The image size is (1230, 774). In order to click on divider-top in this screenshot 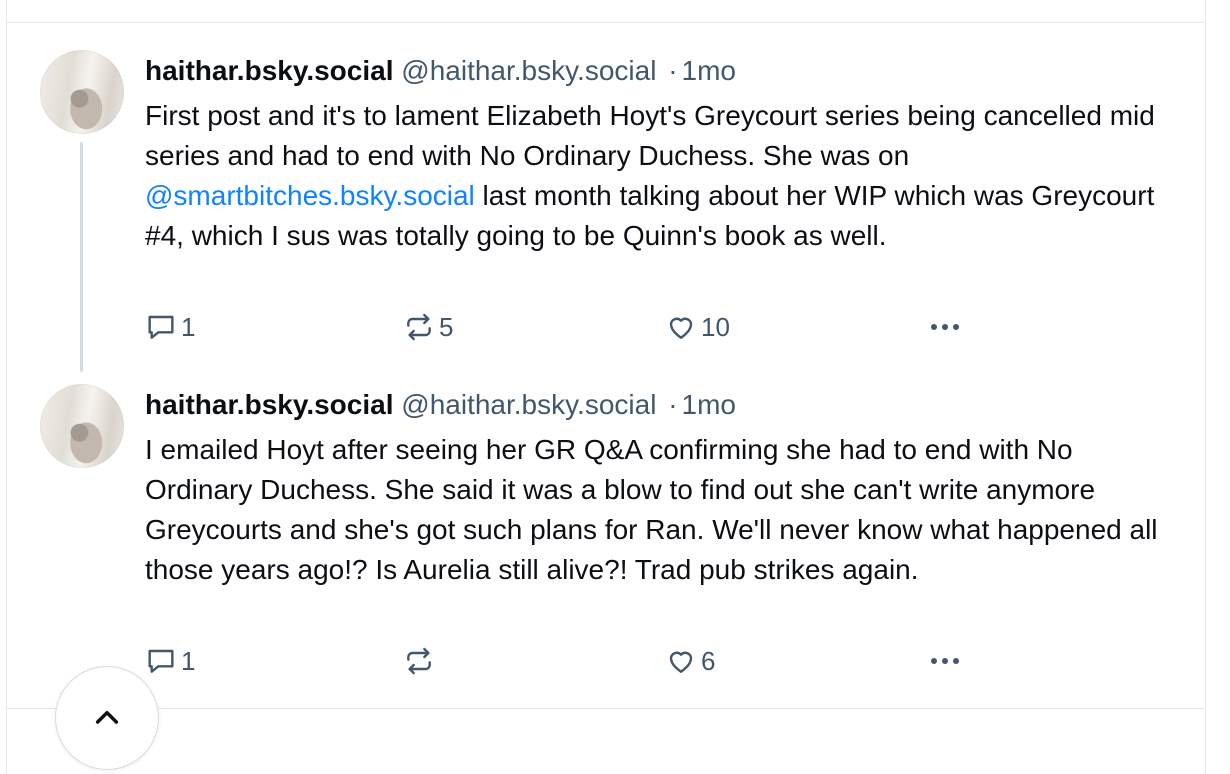, I will do `click(605, 22)`.